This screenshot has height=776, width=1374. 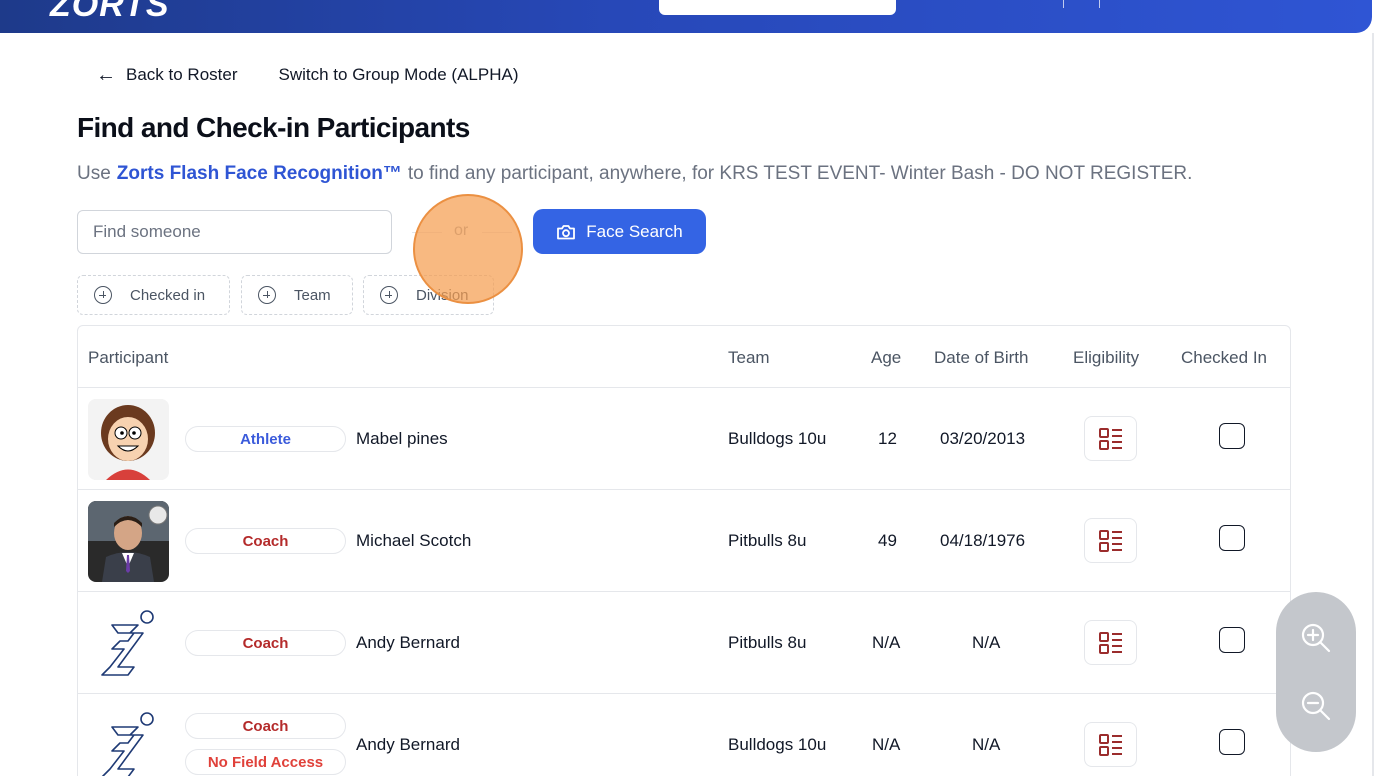 I want to click on participant-dob: 03/20/2013, so click(x=983, y=438).